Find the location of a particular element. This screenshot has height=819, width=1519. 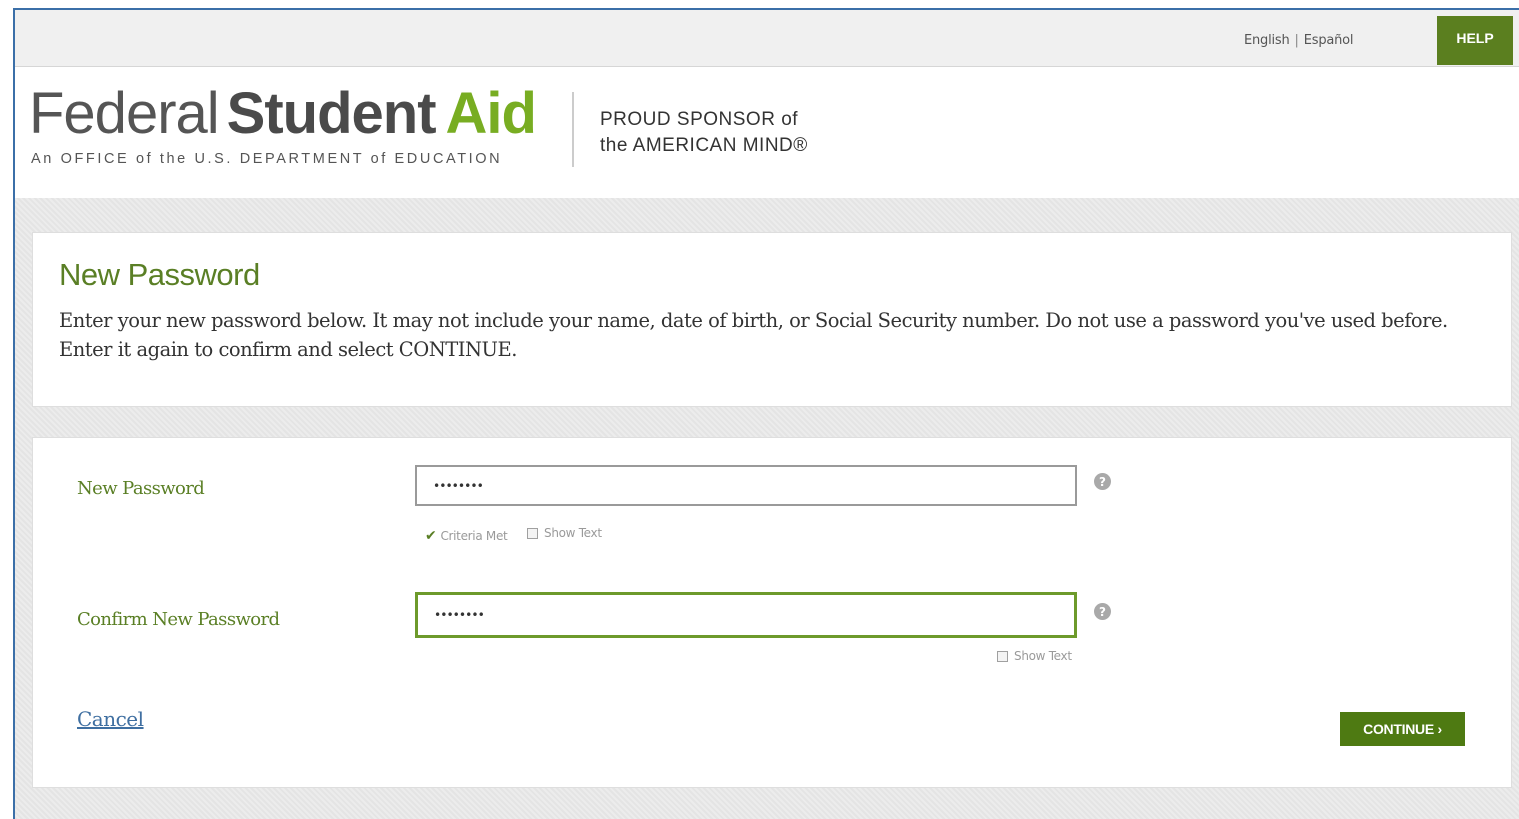

confirm-password-input is located at coordinates (746, 615).